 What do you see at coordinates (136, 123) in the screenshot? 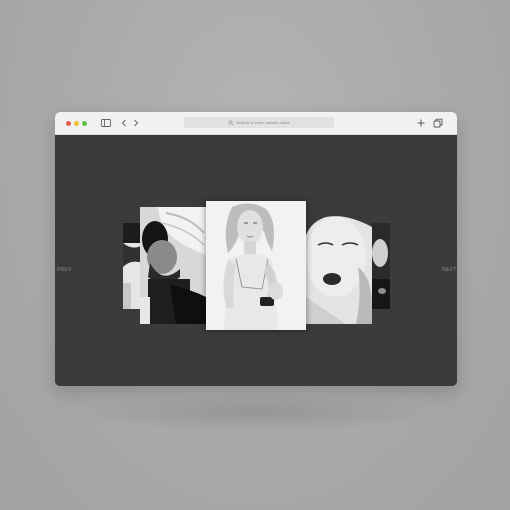
I see `forward-icon` at bounding box center [136, 123].